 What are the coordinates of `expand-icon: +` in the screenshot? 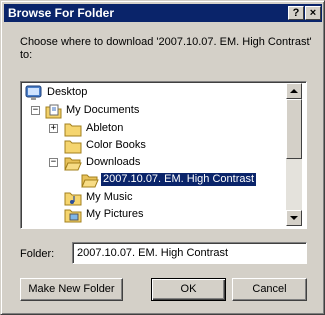 It's located at (53, 128).